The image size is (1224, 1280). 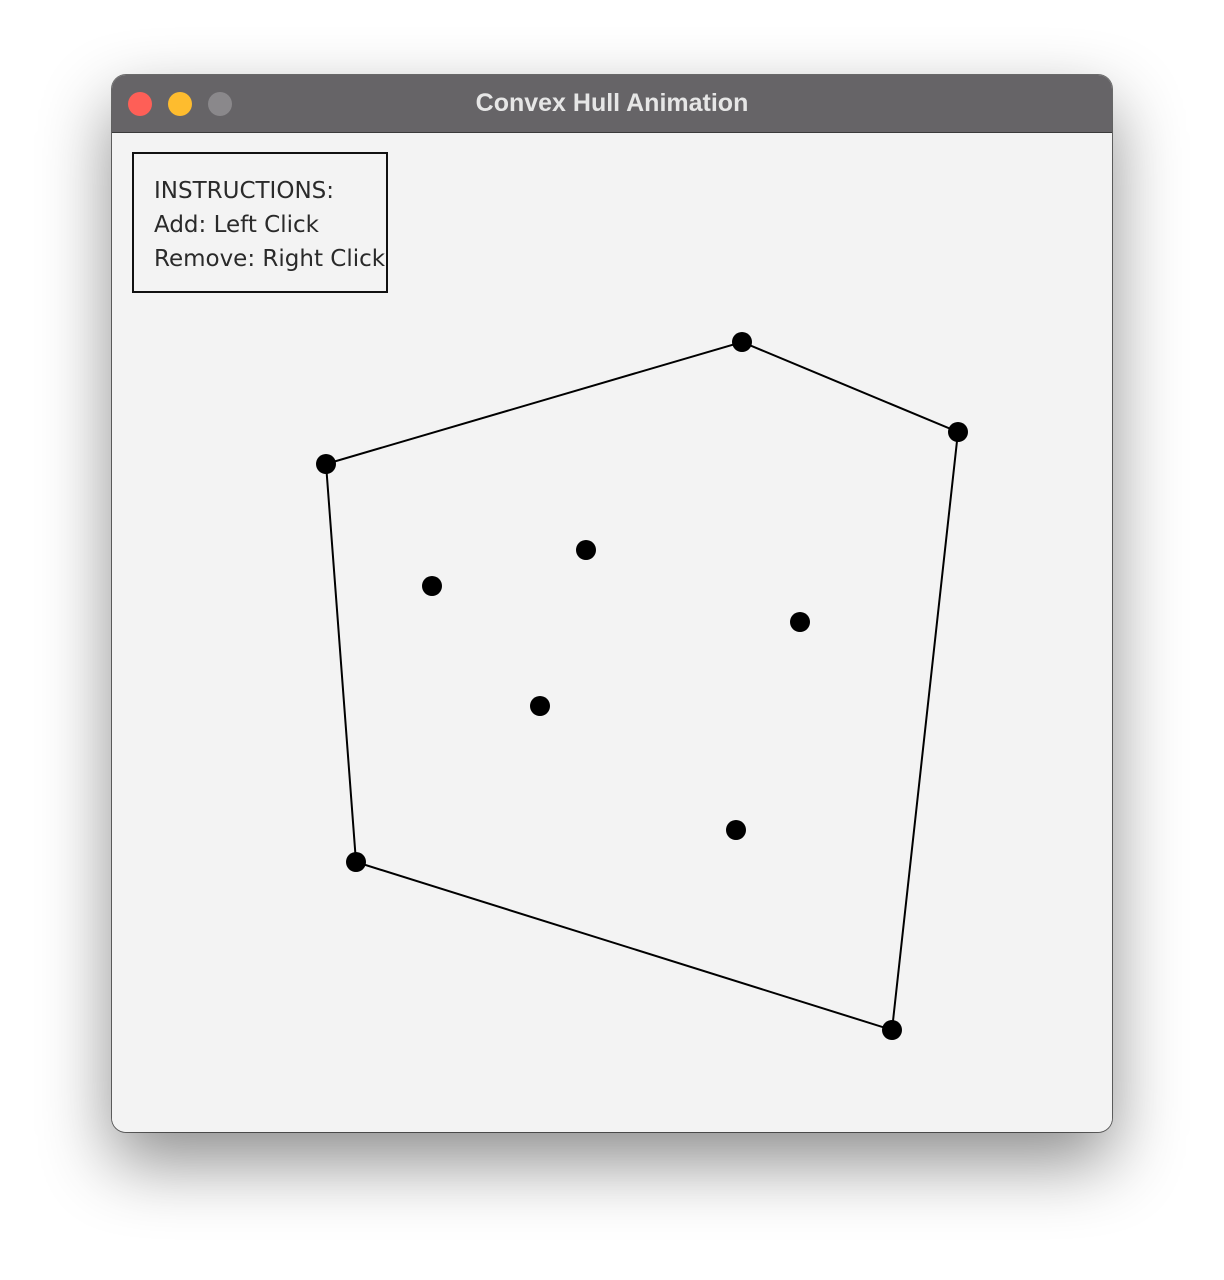 I want to click on window-title: Convex Hull Animation, so click(x=612, y=103).